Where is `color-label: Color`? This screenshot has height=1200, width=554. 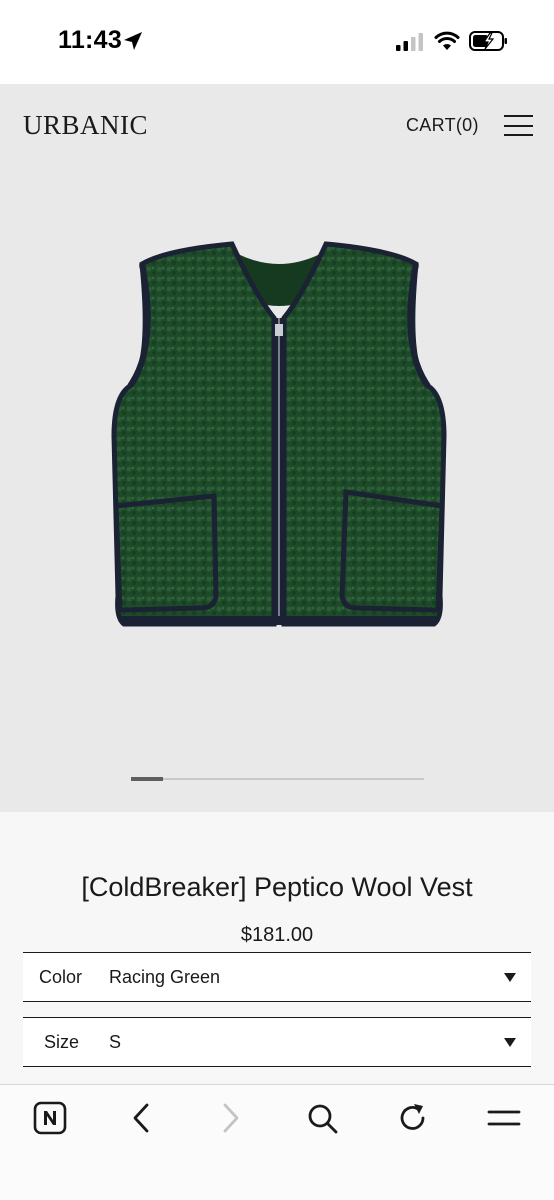 color-label: Color is located at coordinates (61, 977).